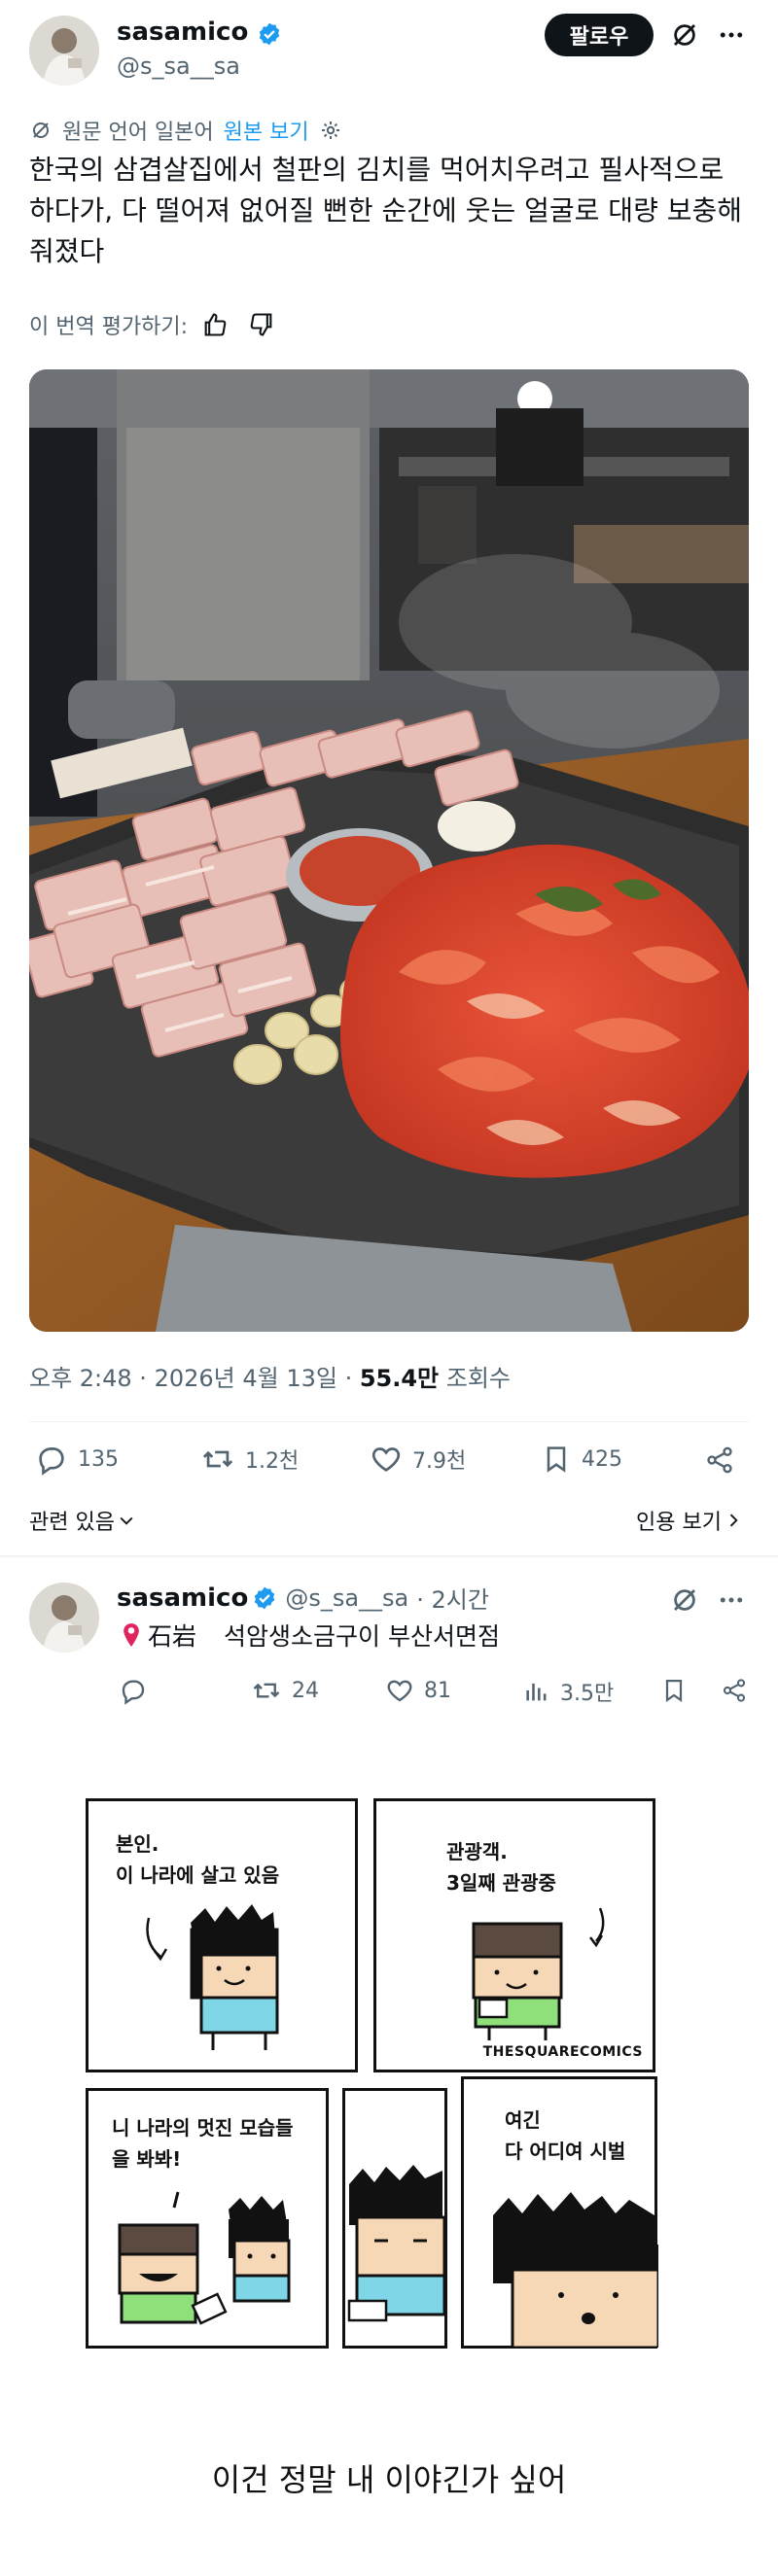 Image resolution: width=778 pixels, height=2576 pixels. Describe the element at coordinates (523, 2120) in the screenshot. I see `comic-panel5-line1: 여긴` at that location.